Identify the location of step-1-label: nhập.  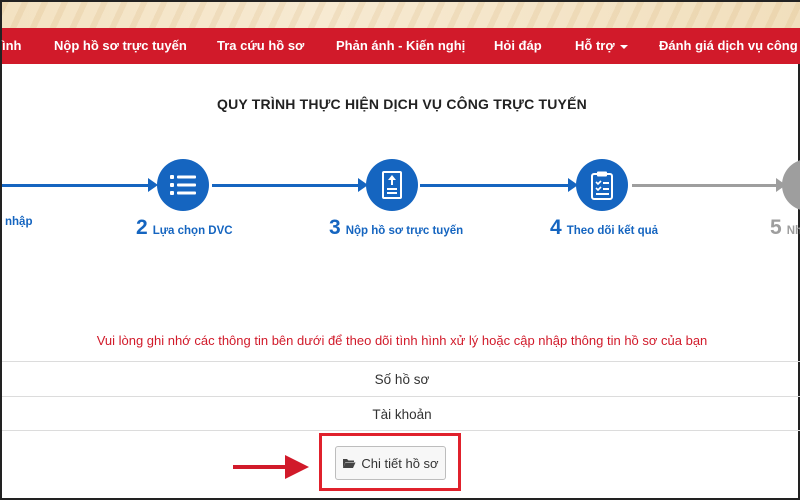
(18, 222).